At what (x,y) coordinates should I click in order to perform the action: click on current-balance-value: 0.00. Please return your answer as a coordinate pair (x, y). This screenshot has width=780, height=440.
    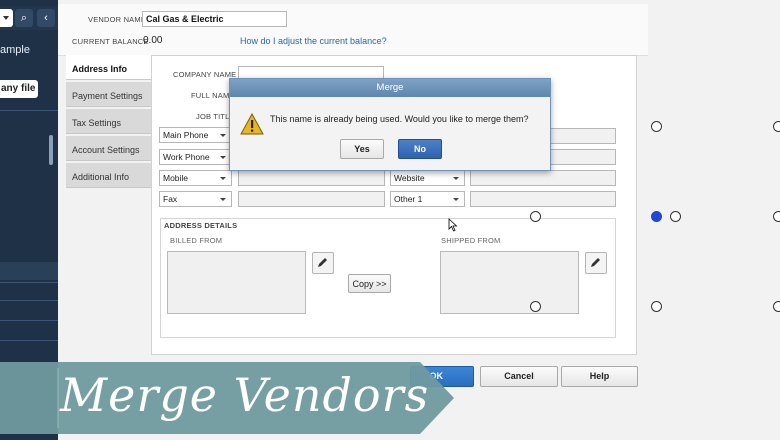
    Looking at the image, I should click on (153, 40).